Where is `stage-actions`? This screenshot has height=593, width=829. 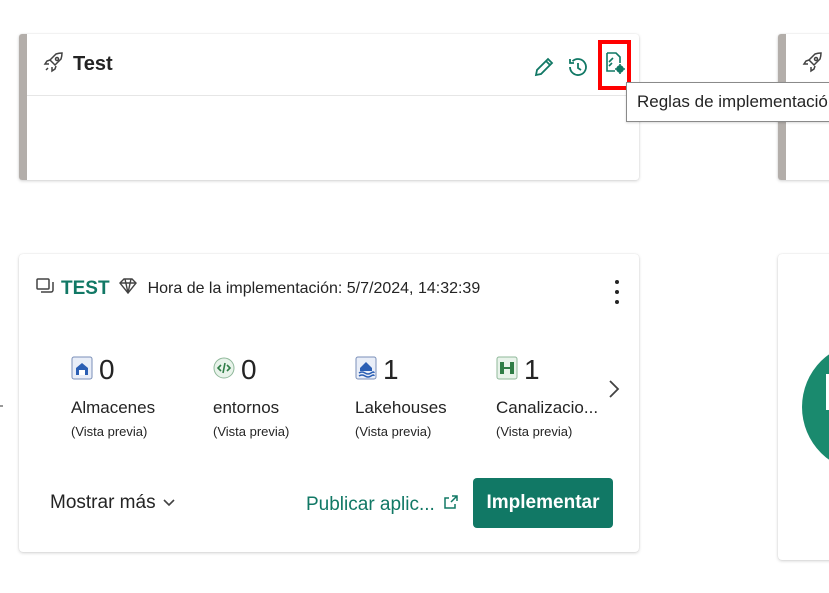 stage-actions is located at coordinates (580, 65).